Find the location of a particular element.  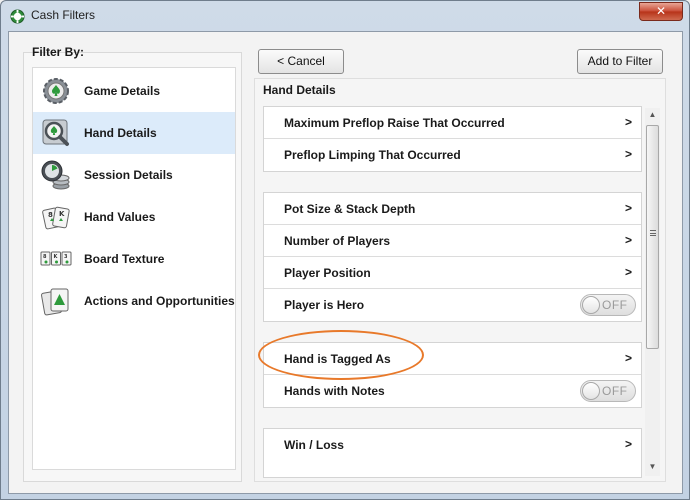

row-label: Preflop Limping That Occurred is located at coordinates (372, 155).